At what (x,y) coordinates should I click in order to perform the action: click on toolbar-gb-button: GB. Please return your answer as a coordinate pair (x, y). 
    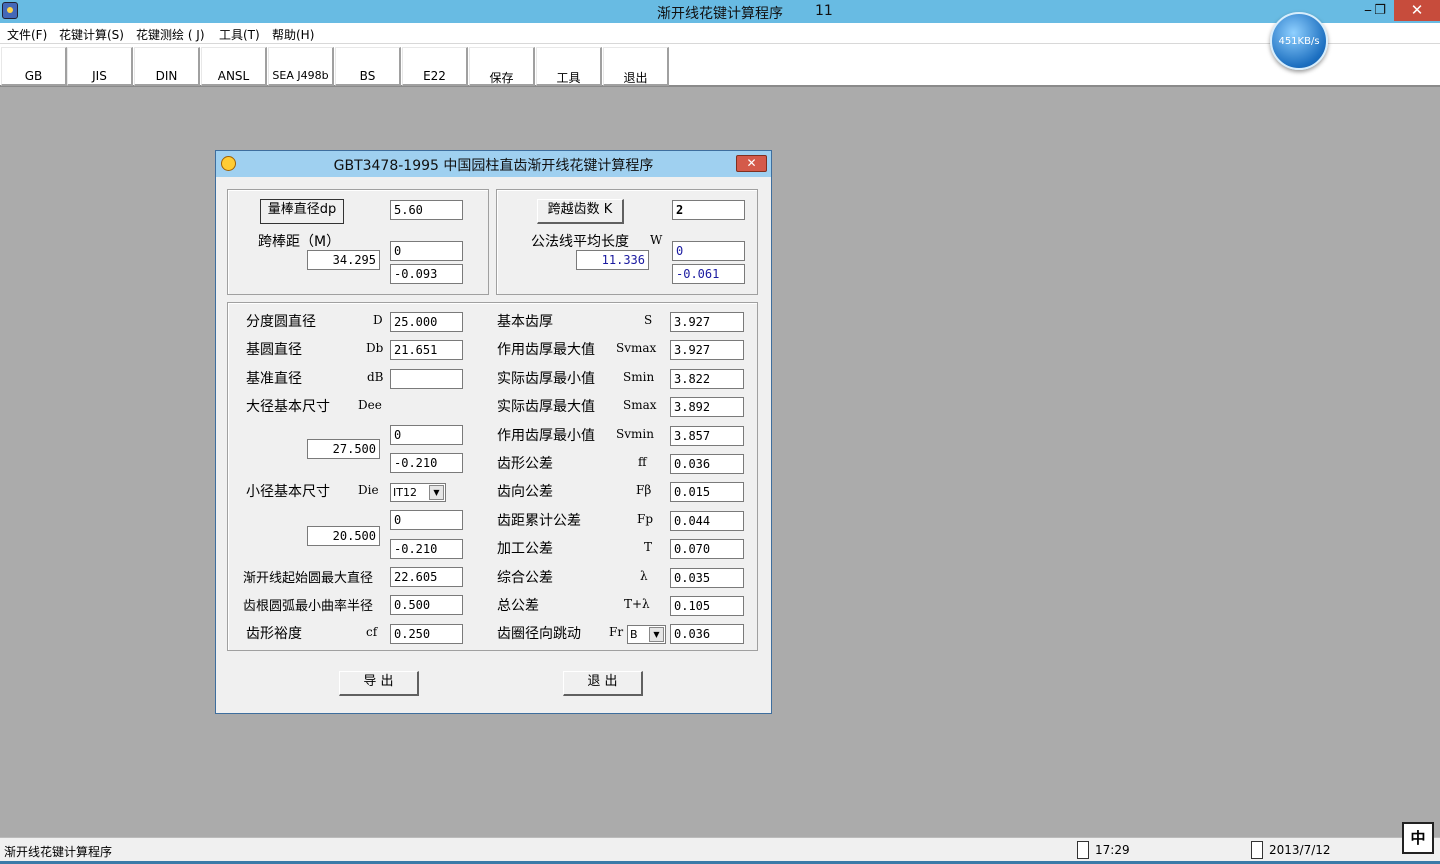
    Looking at the image, I should click on (34, 66).